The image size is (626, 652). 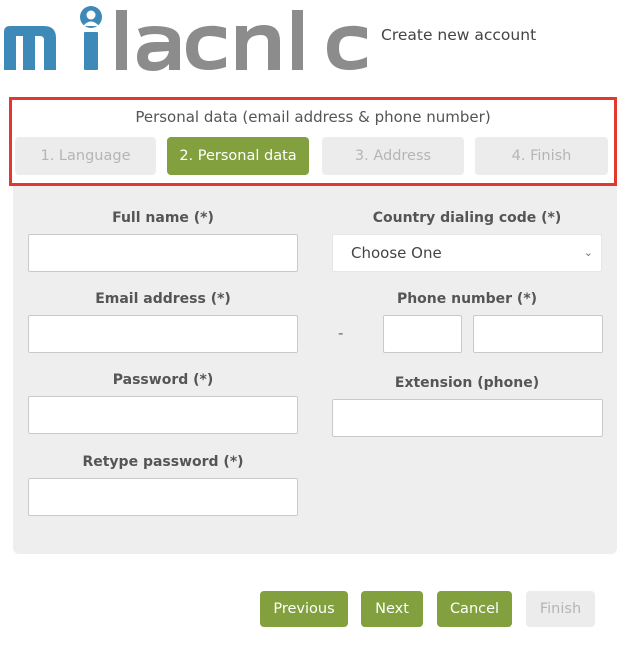 What do you see at coordinates (163, 218) in the screenshot?
I see `full-name-label: Full name (*)` at bounding box center [163, 218].